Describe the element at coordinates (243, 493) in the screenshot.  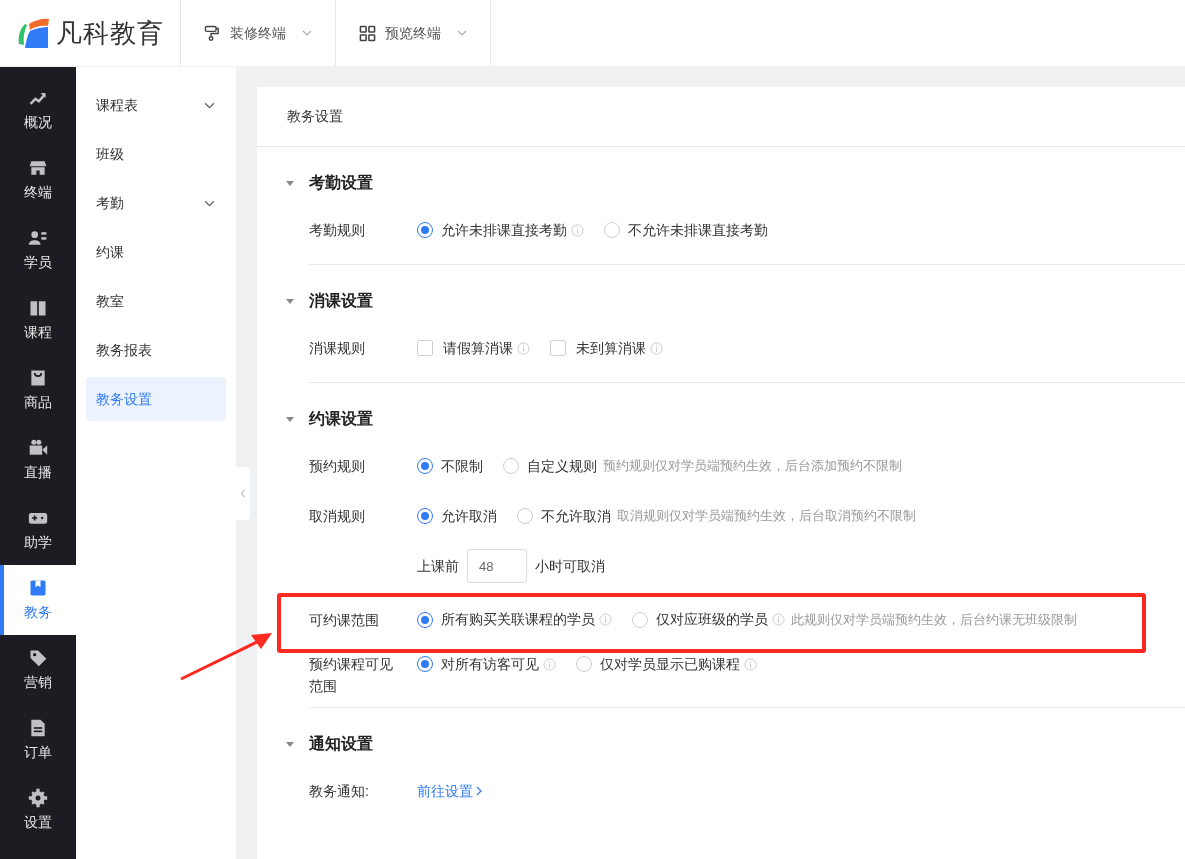
I see `collapse-handle` at that location.